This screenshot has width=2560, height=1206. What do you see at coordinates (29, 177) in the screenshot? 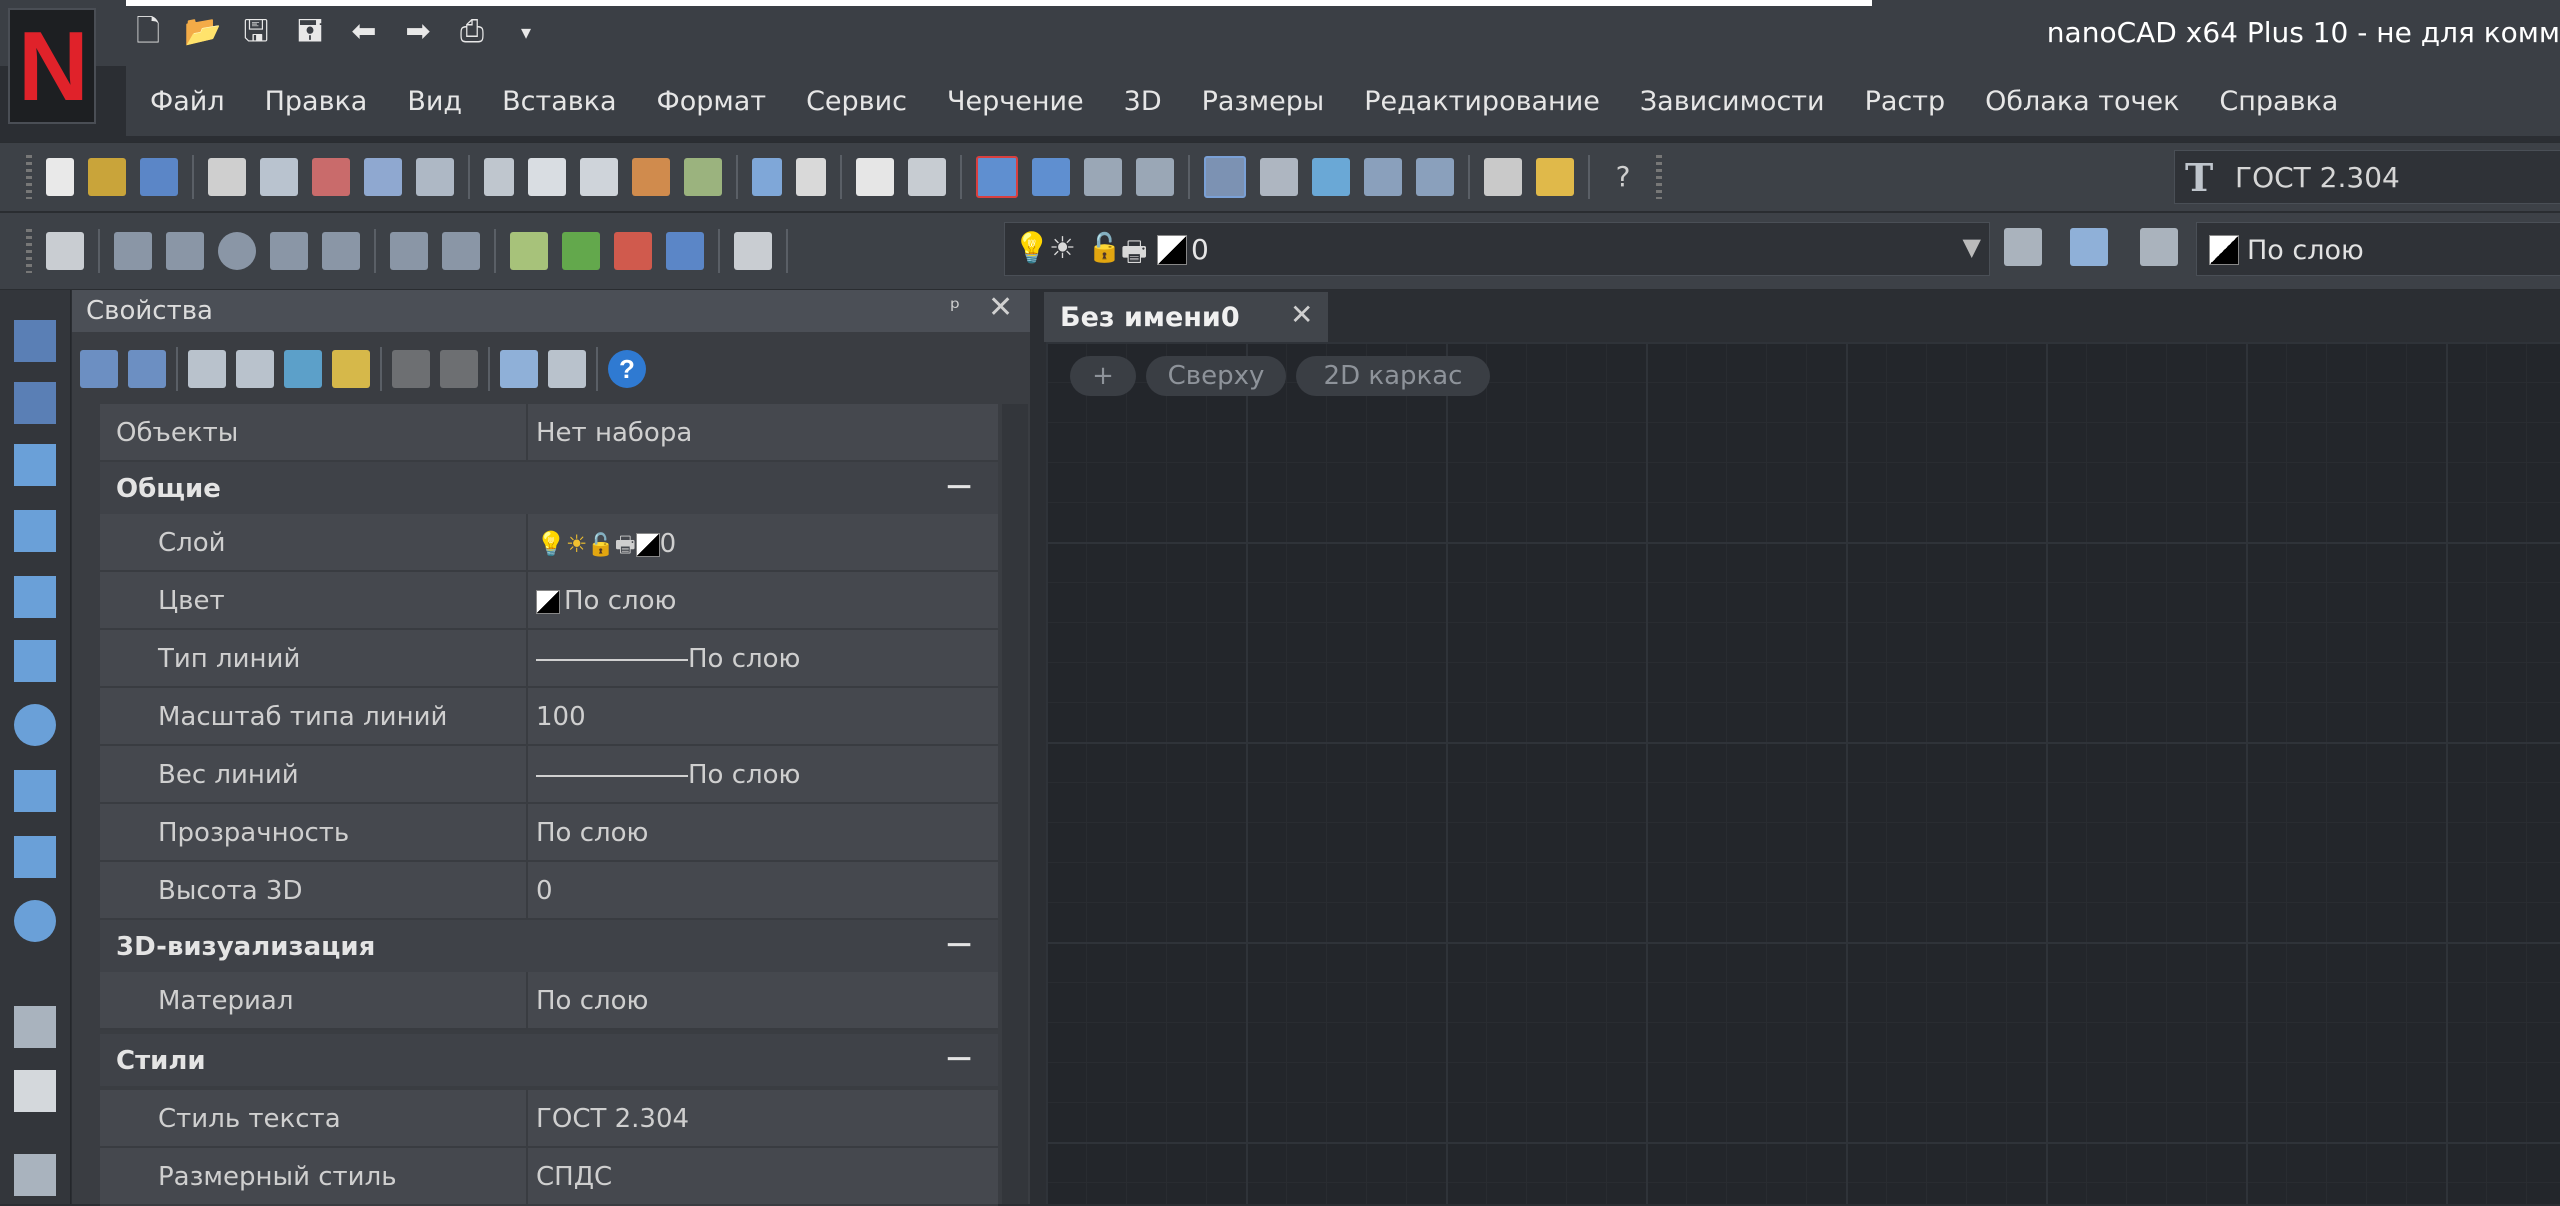
I see `toolbar-grip` at bounding box center [29, 177].